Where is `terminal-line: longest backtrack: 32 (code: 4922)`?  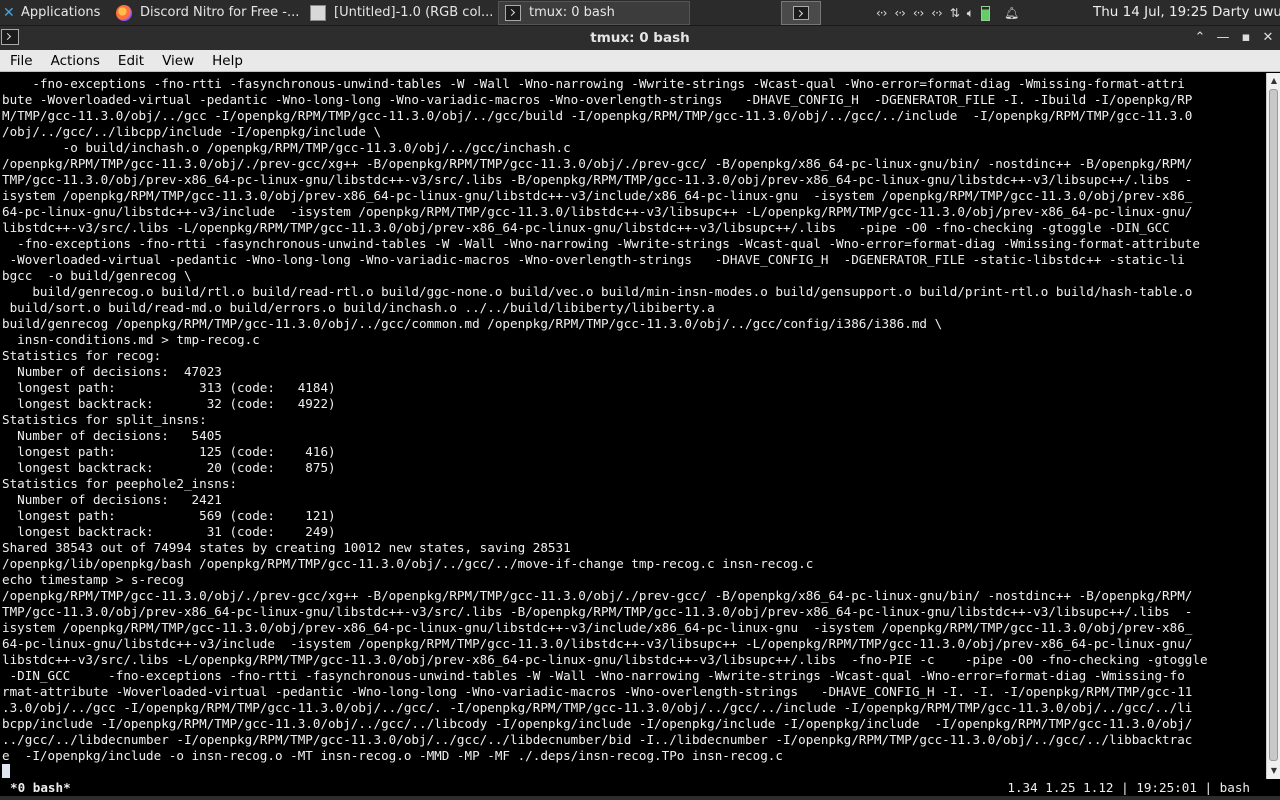 terminal-line: longest backtrack: 32 (code: 4922) is located at coordinates (169, 403).